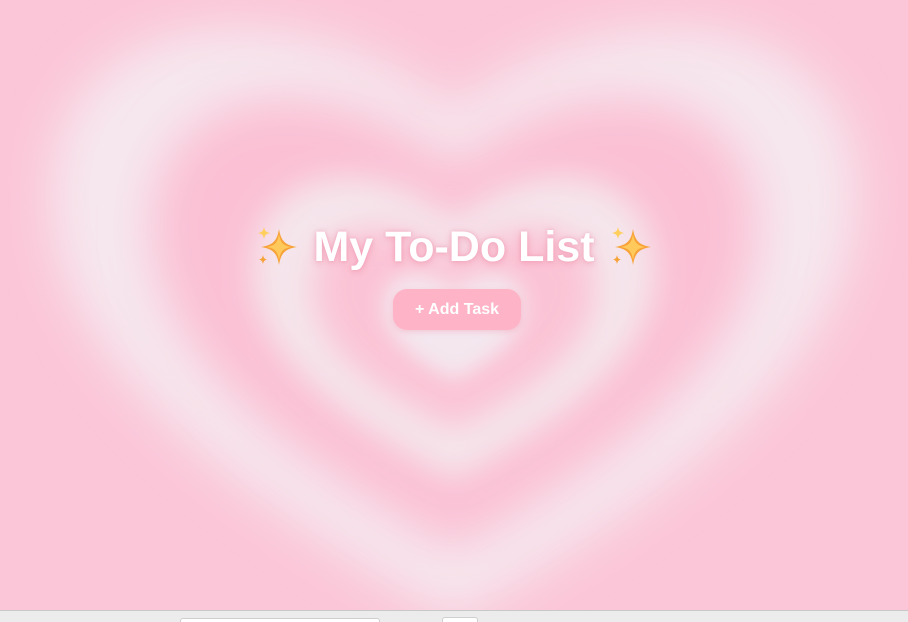 Image resolution: width=908 pixels, height=622 pixels. What do you see at coordinates (454, 246) in the screenshot?
I see `title-text: My To-Do List` at bounding box center [454, 246].